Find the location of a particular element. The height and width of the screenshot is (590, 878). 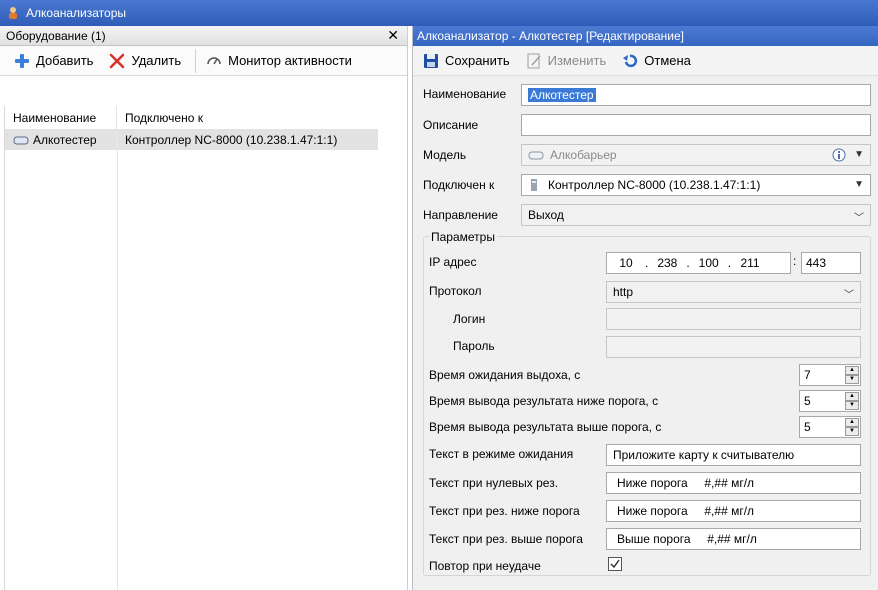

checkmark-icon is located at coordinates (615, 564).